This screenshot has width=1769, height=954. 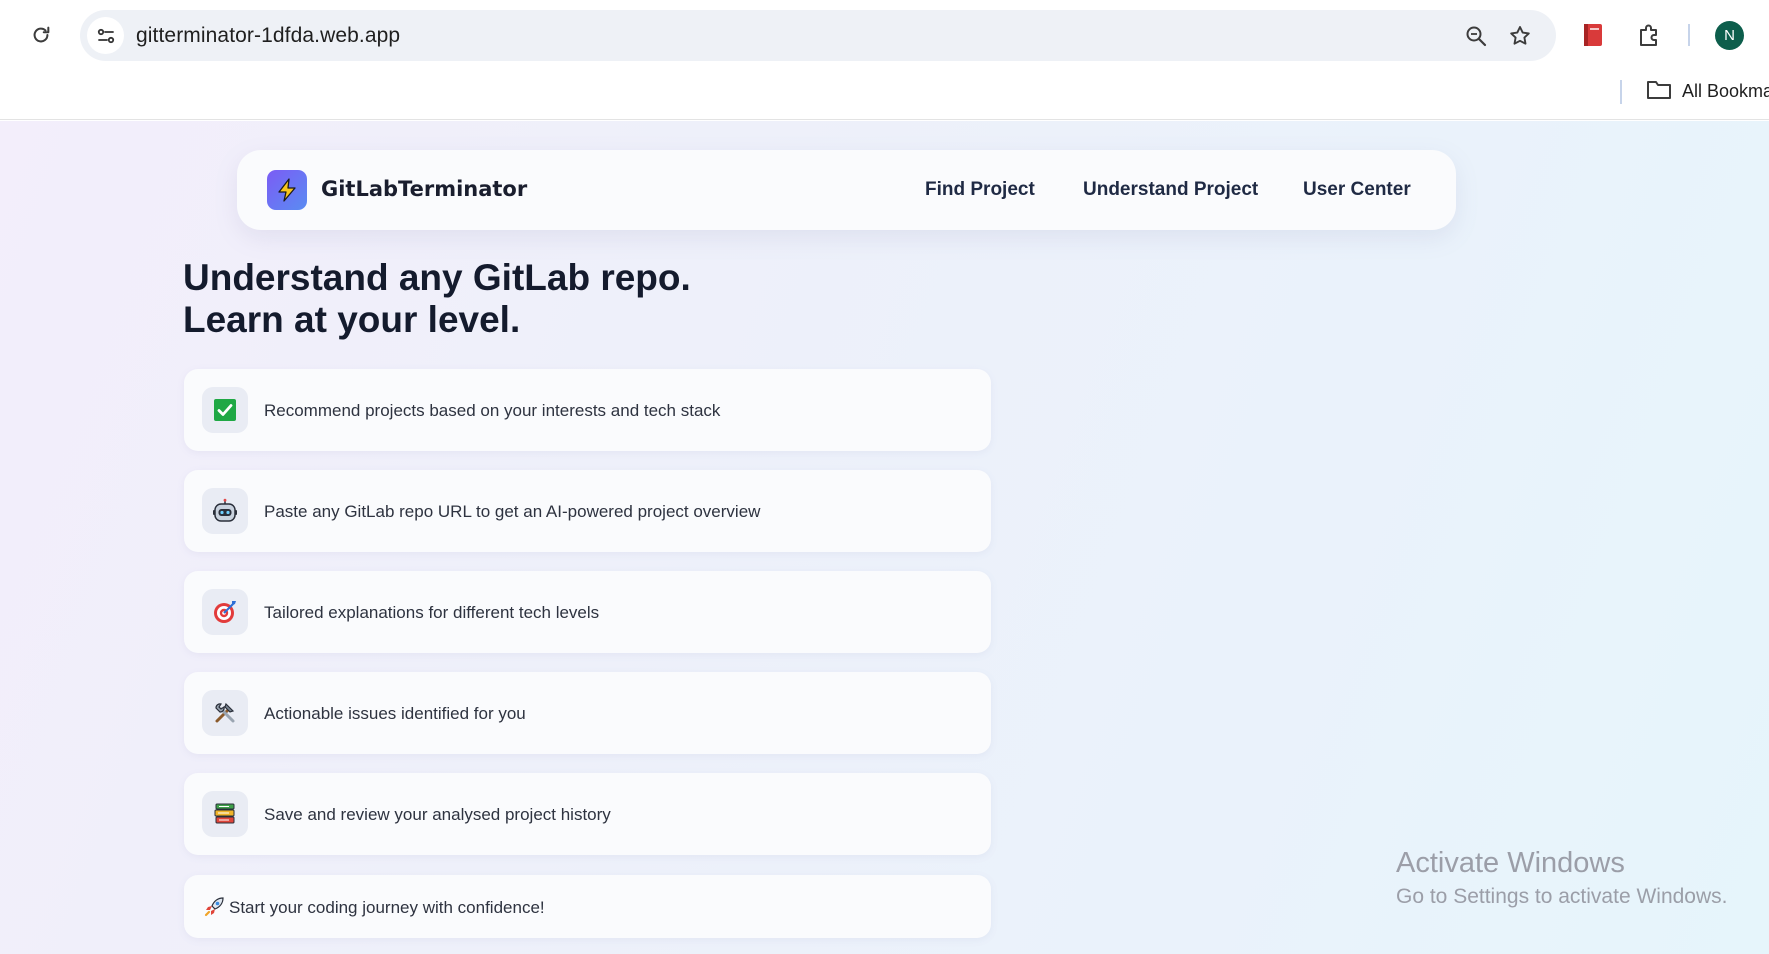 What do you see at coordinates (818, 35) in the screenshot?
I see `address-bar: gitterminator-1dfda.web.app` at bounding box center [818, 35].